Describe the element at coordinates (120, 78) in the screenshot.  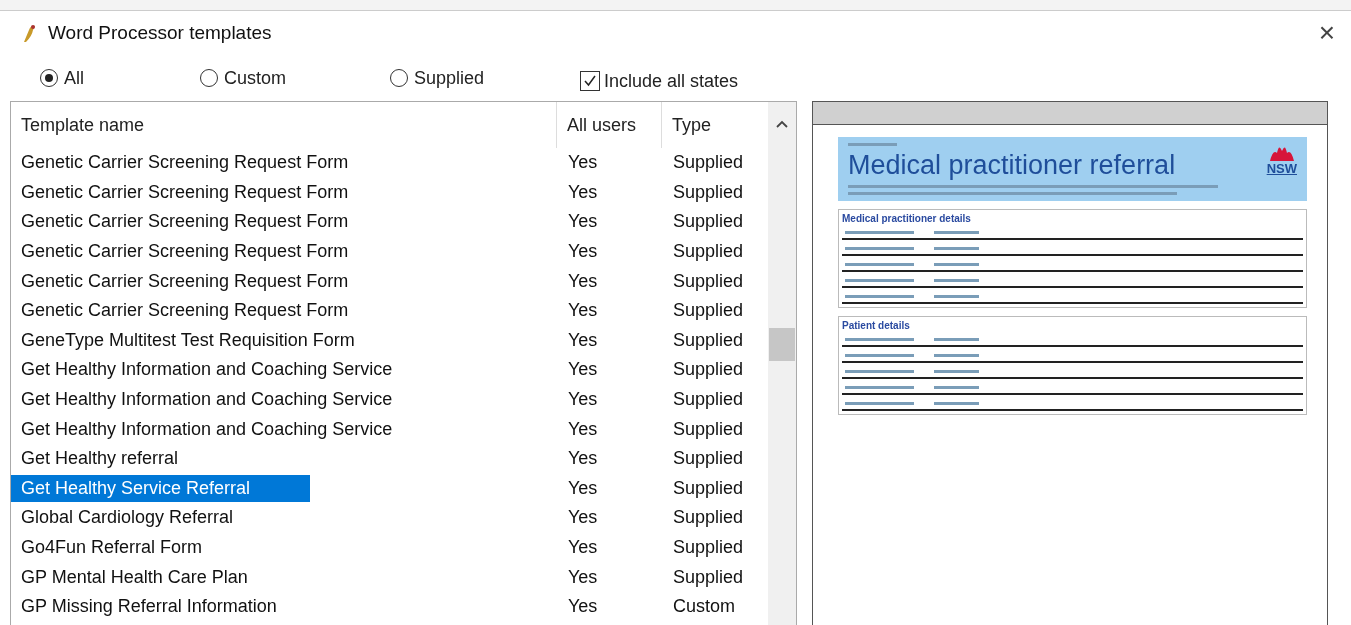
I see `radio-option: All` at that location.